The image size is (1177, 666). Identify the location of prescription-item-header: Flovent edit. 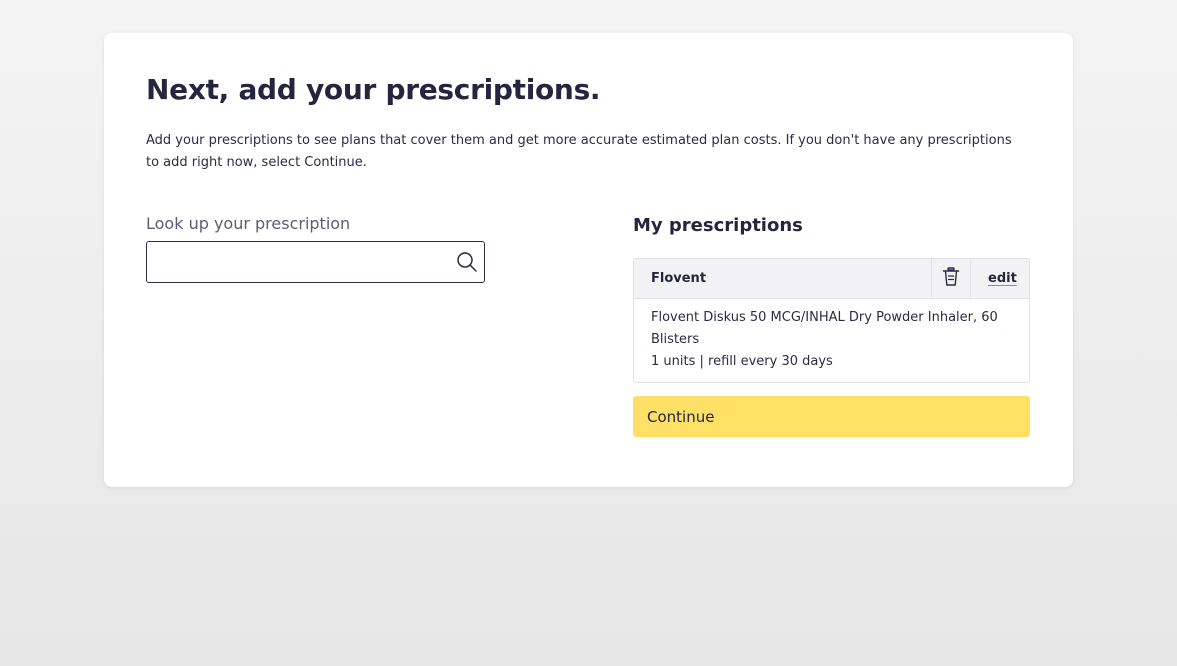
(831, 279).